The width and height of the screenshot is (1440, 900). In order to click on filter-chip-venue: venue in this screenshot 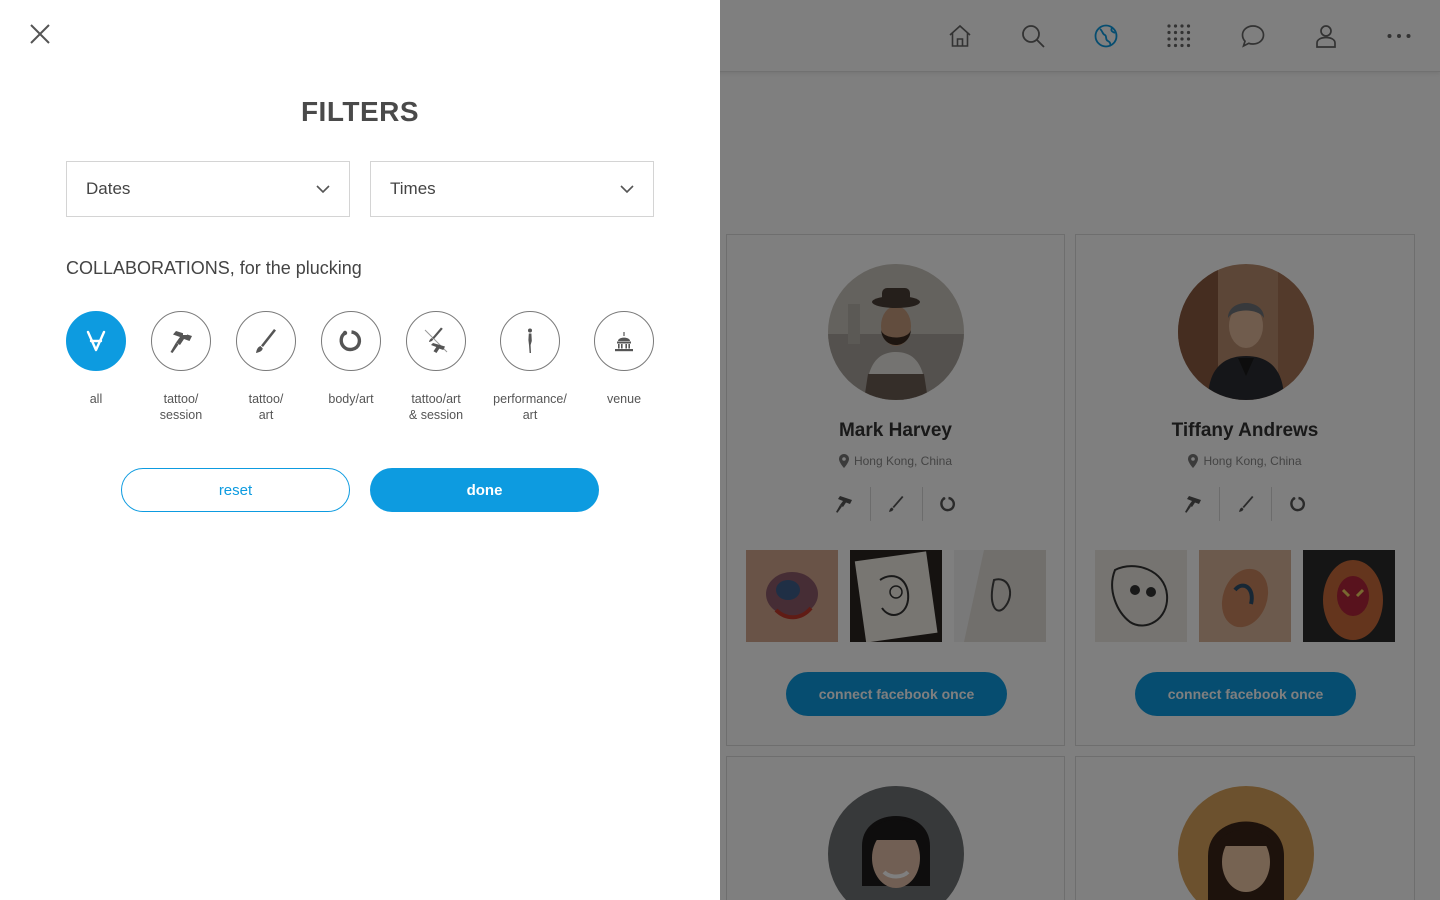, I will do `click(624, 359)`.